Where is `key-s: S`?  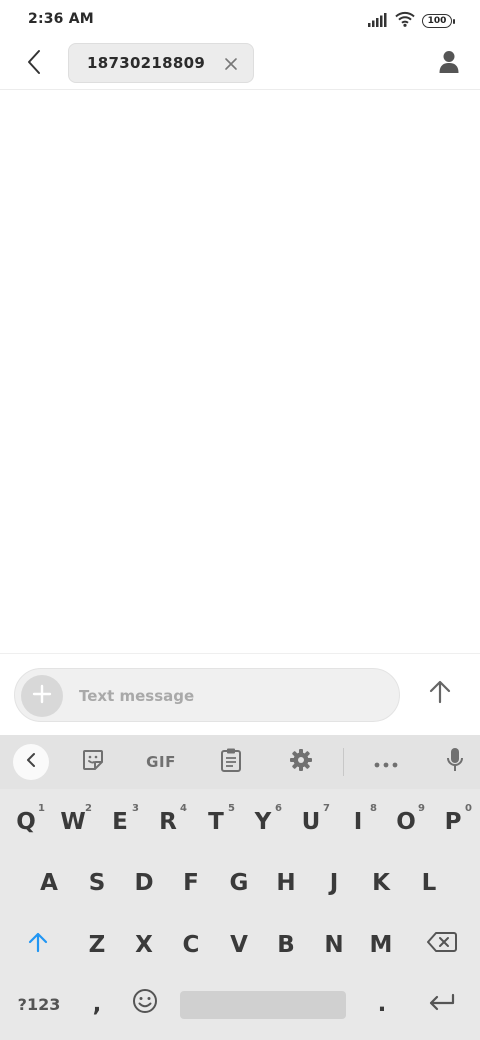
key-s: S is located at coordinates (97, 883).